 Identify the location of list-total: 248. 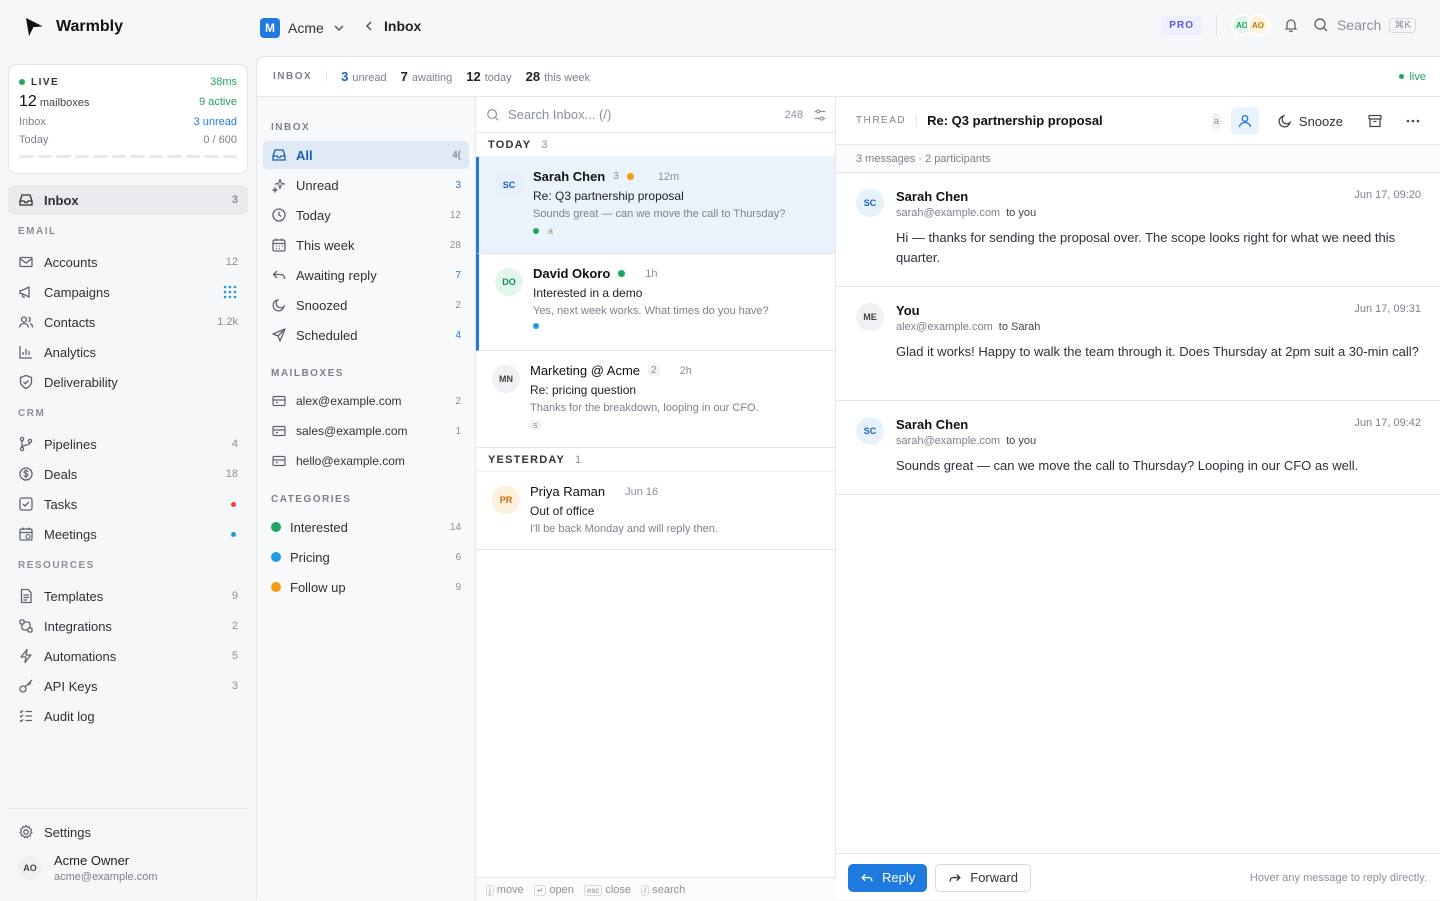
(793, 114).